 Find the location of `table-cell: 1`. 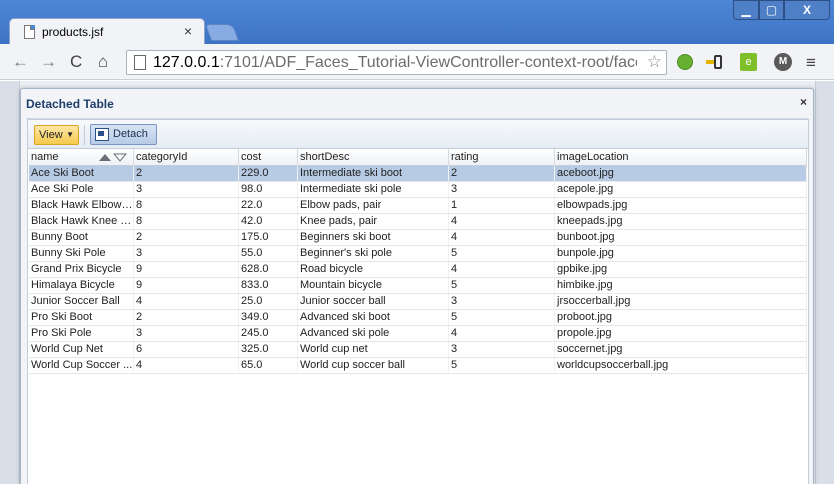

table-cell: 1 is located at coordinates (502, 205).